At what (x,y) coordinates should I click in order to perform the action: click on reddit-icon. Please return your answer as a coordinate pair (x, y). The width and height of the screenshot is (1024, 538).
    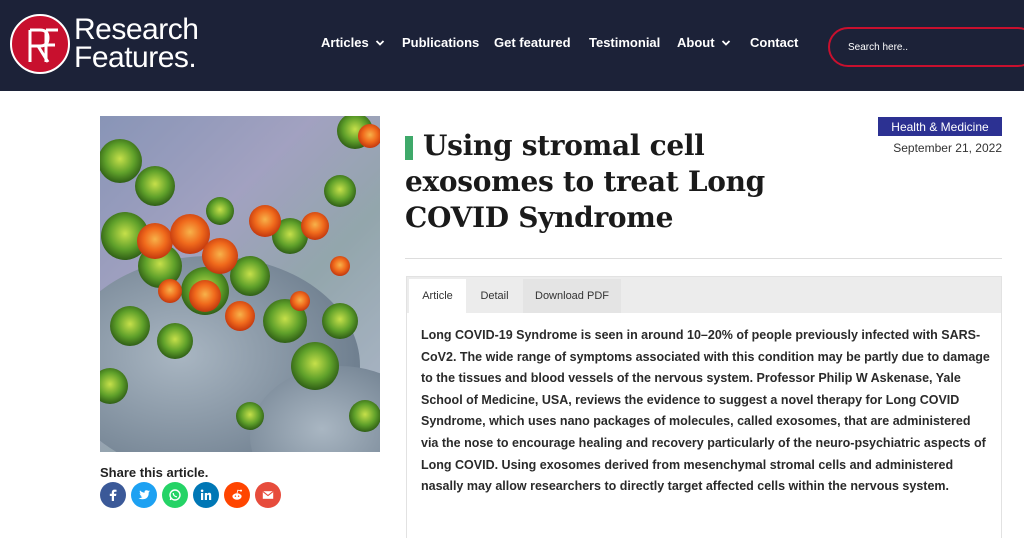
    Looking at the image, I should click on (237, 494).